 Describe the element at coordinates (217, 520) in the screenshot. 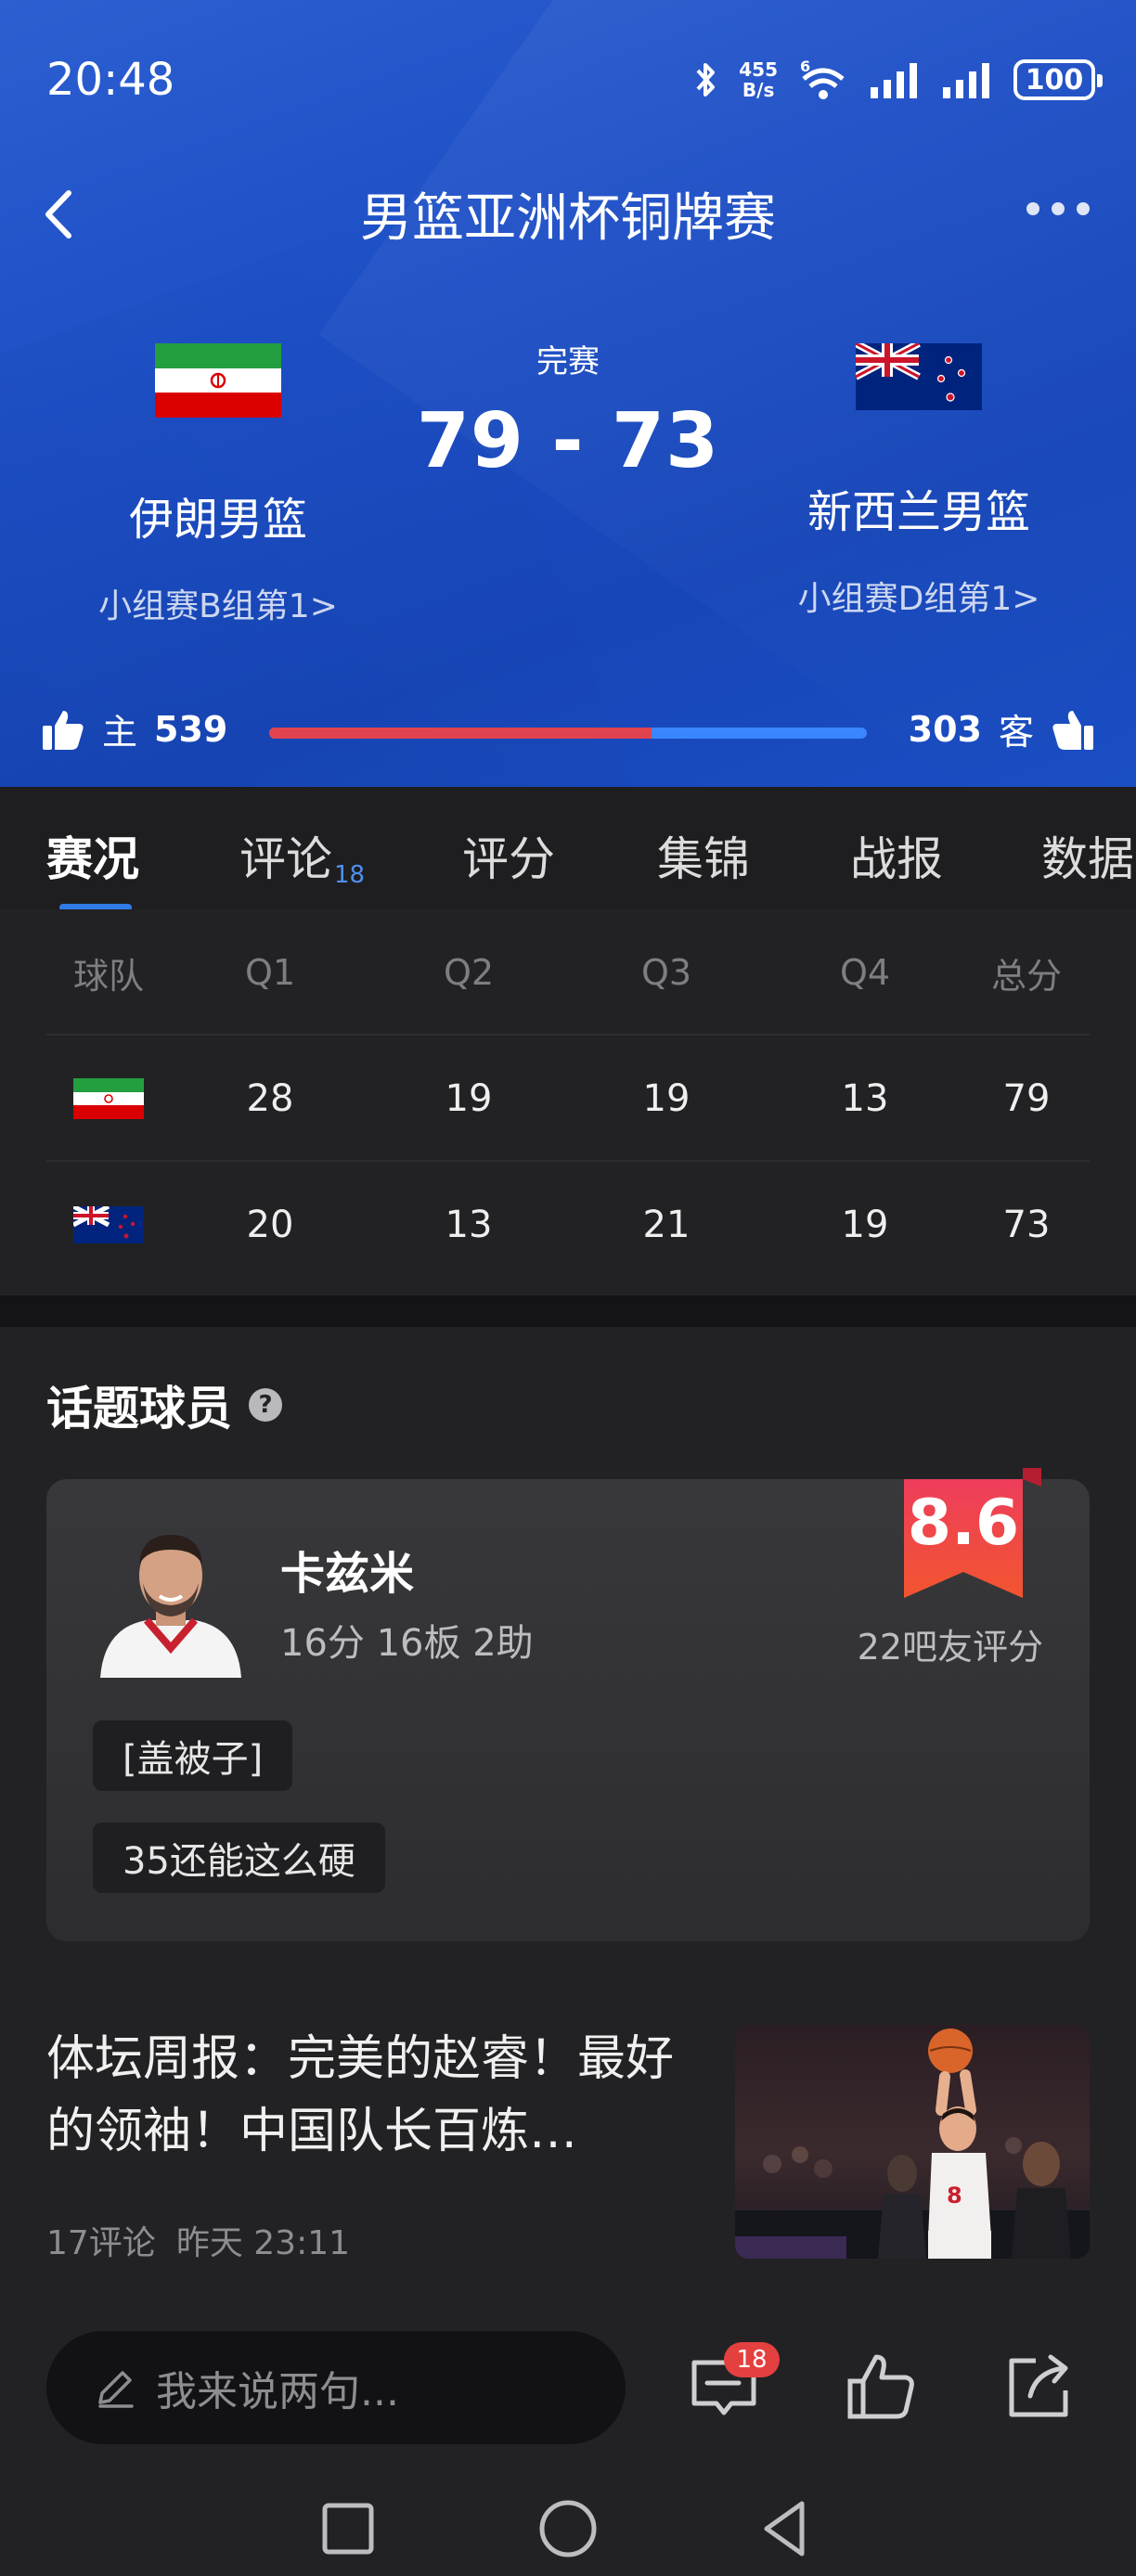

I see `home-team-name: 伊朗男篮` at that location.